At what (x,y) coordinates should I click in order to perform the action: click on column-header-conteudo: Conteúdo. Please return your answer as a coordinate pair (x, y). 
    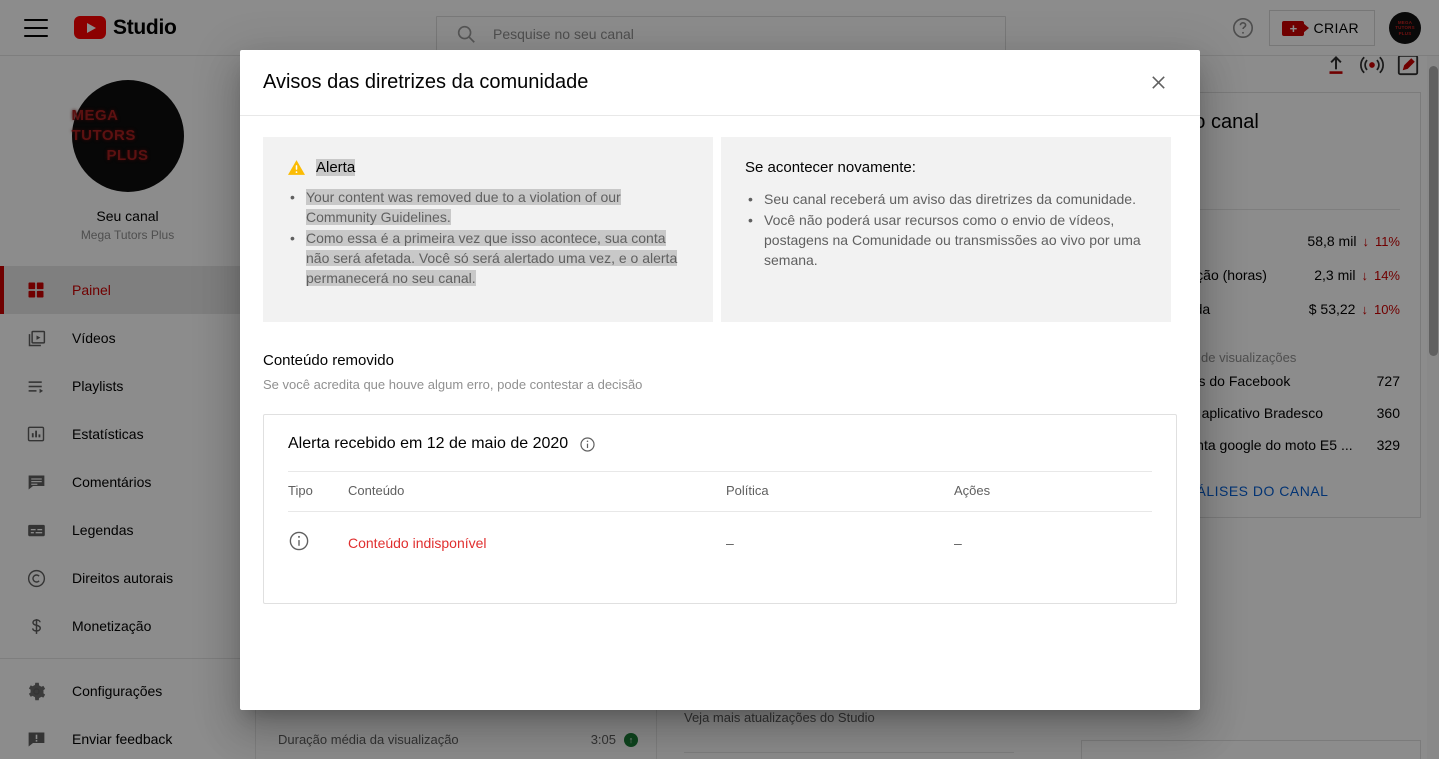
    Looking at the image, I should click on (537, 491).